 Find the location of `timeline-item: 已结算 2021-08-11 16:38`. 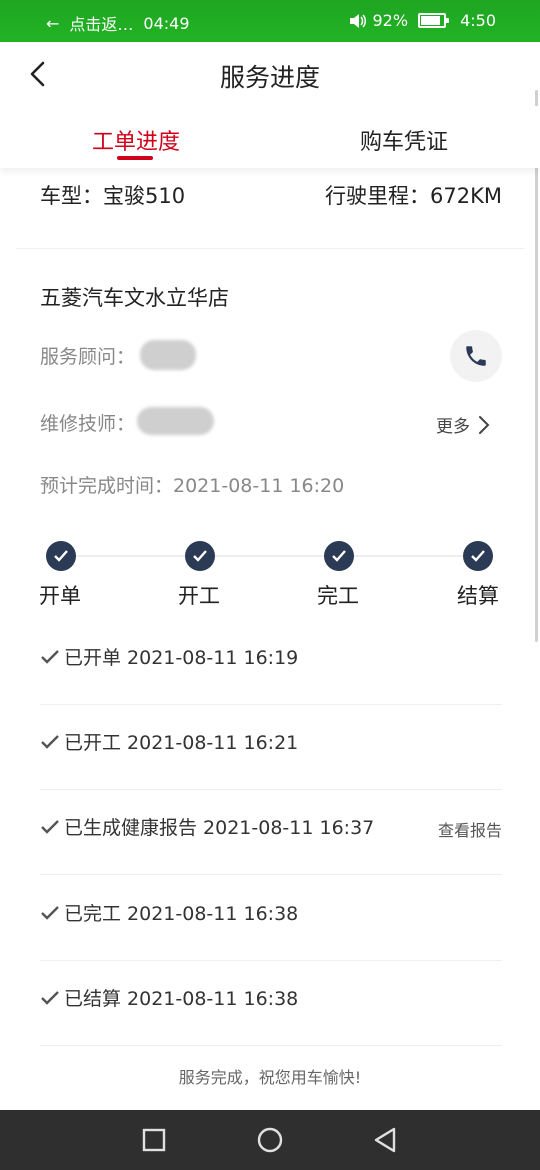

timeline-item: 已结算 2021-08-11 16:38 is located at coordinates (271, 1003).